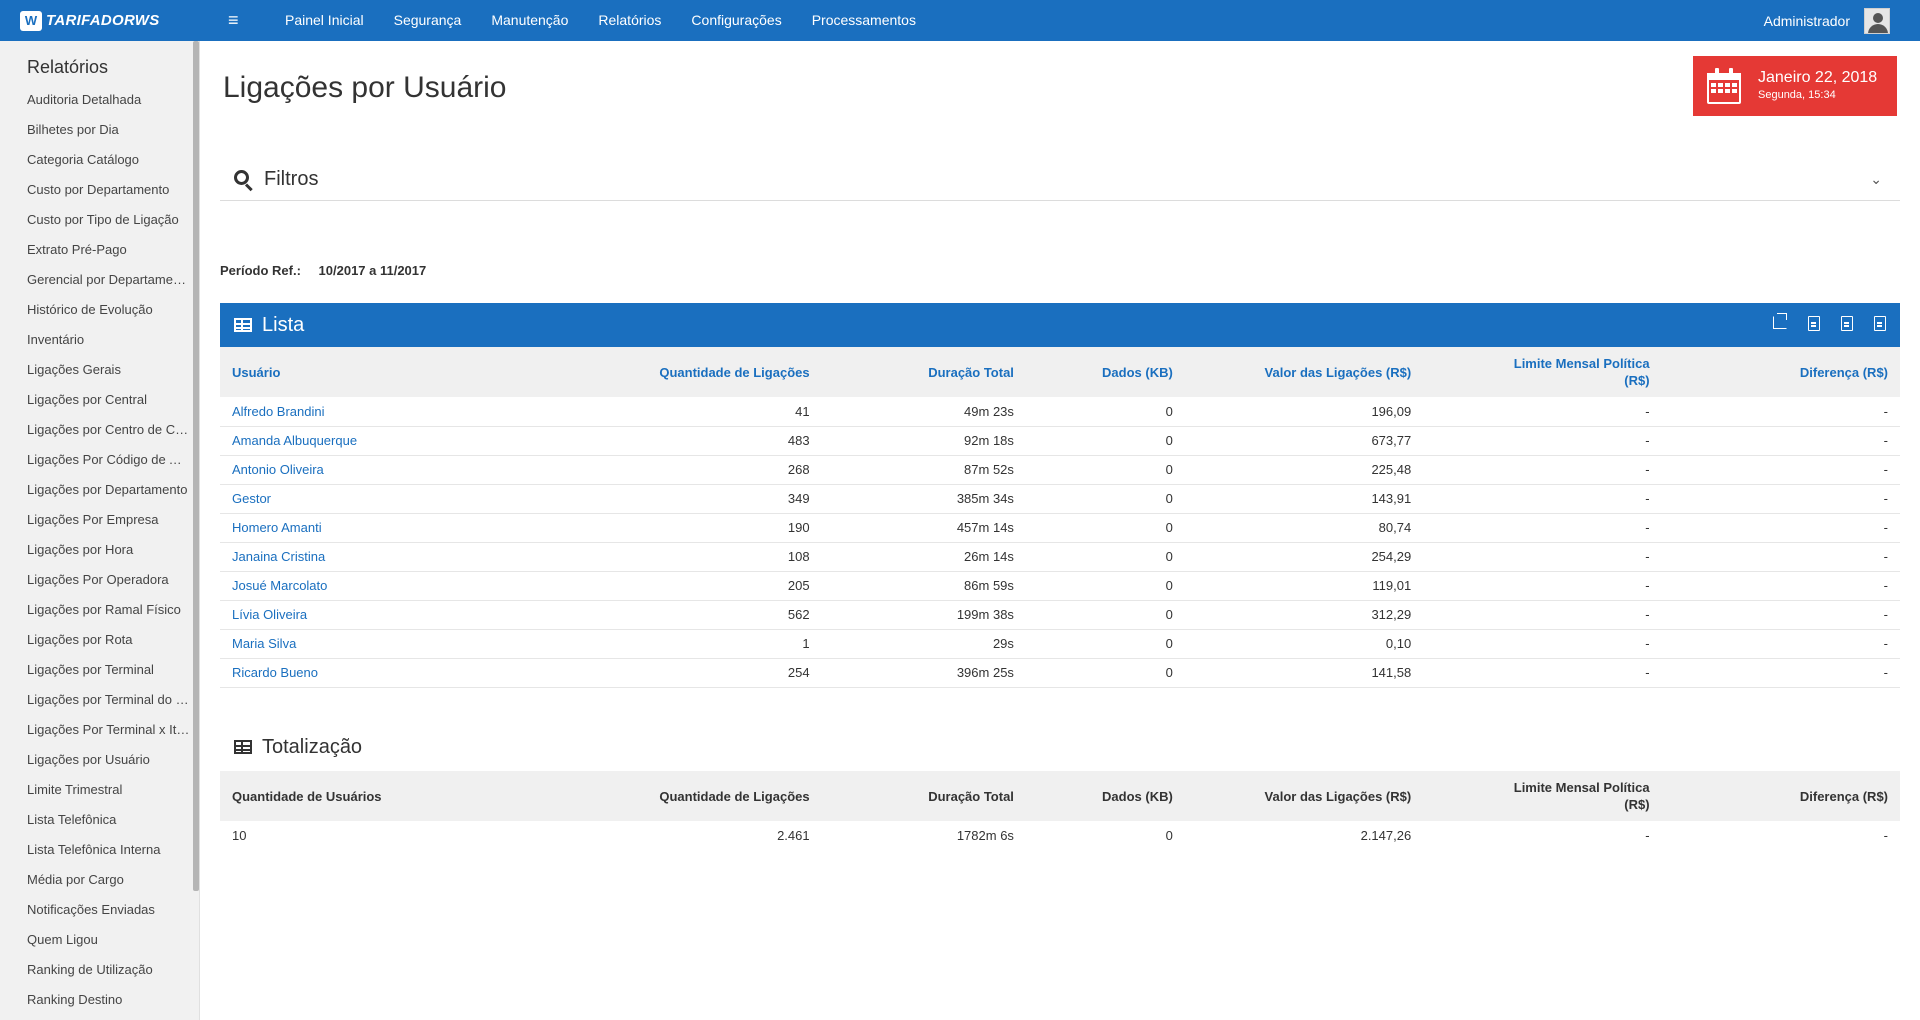 The image size is (1920, 1020). I want to click on table-cell: 483, so click(685, 441).